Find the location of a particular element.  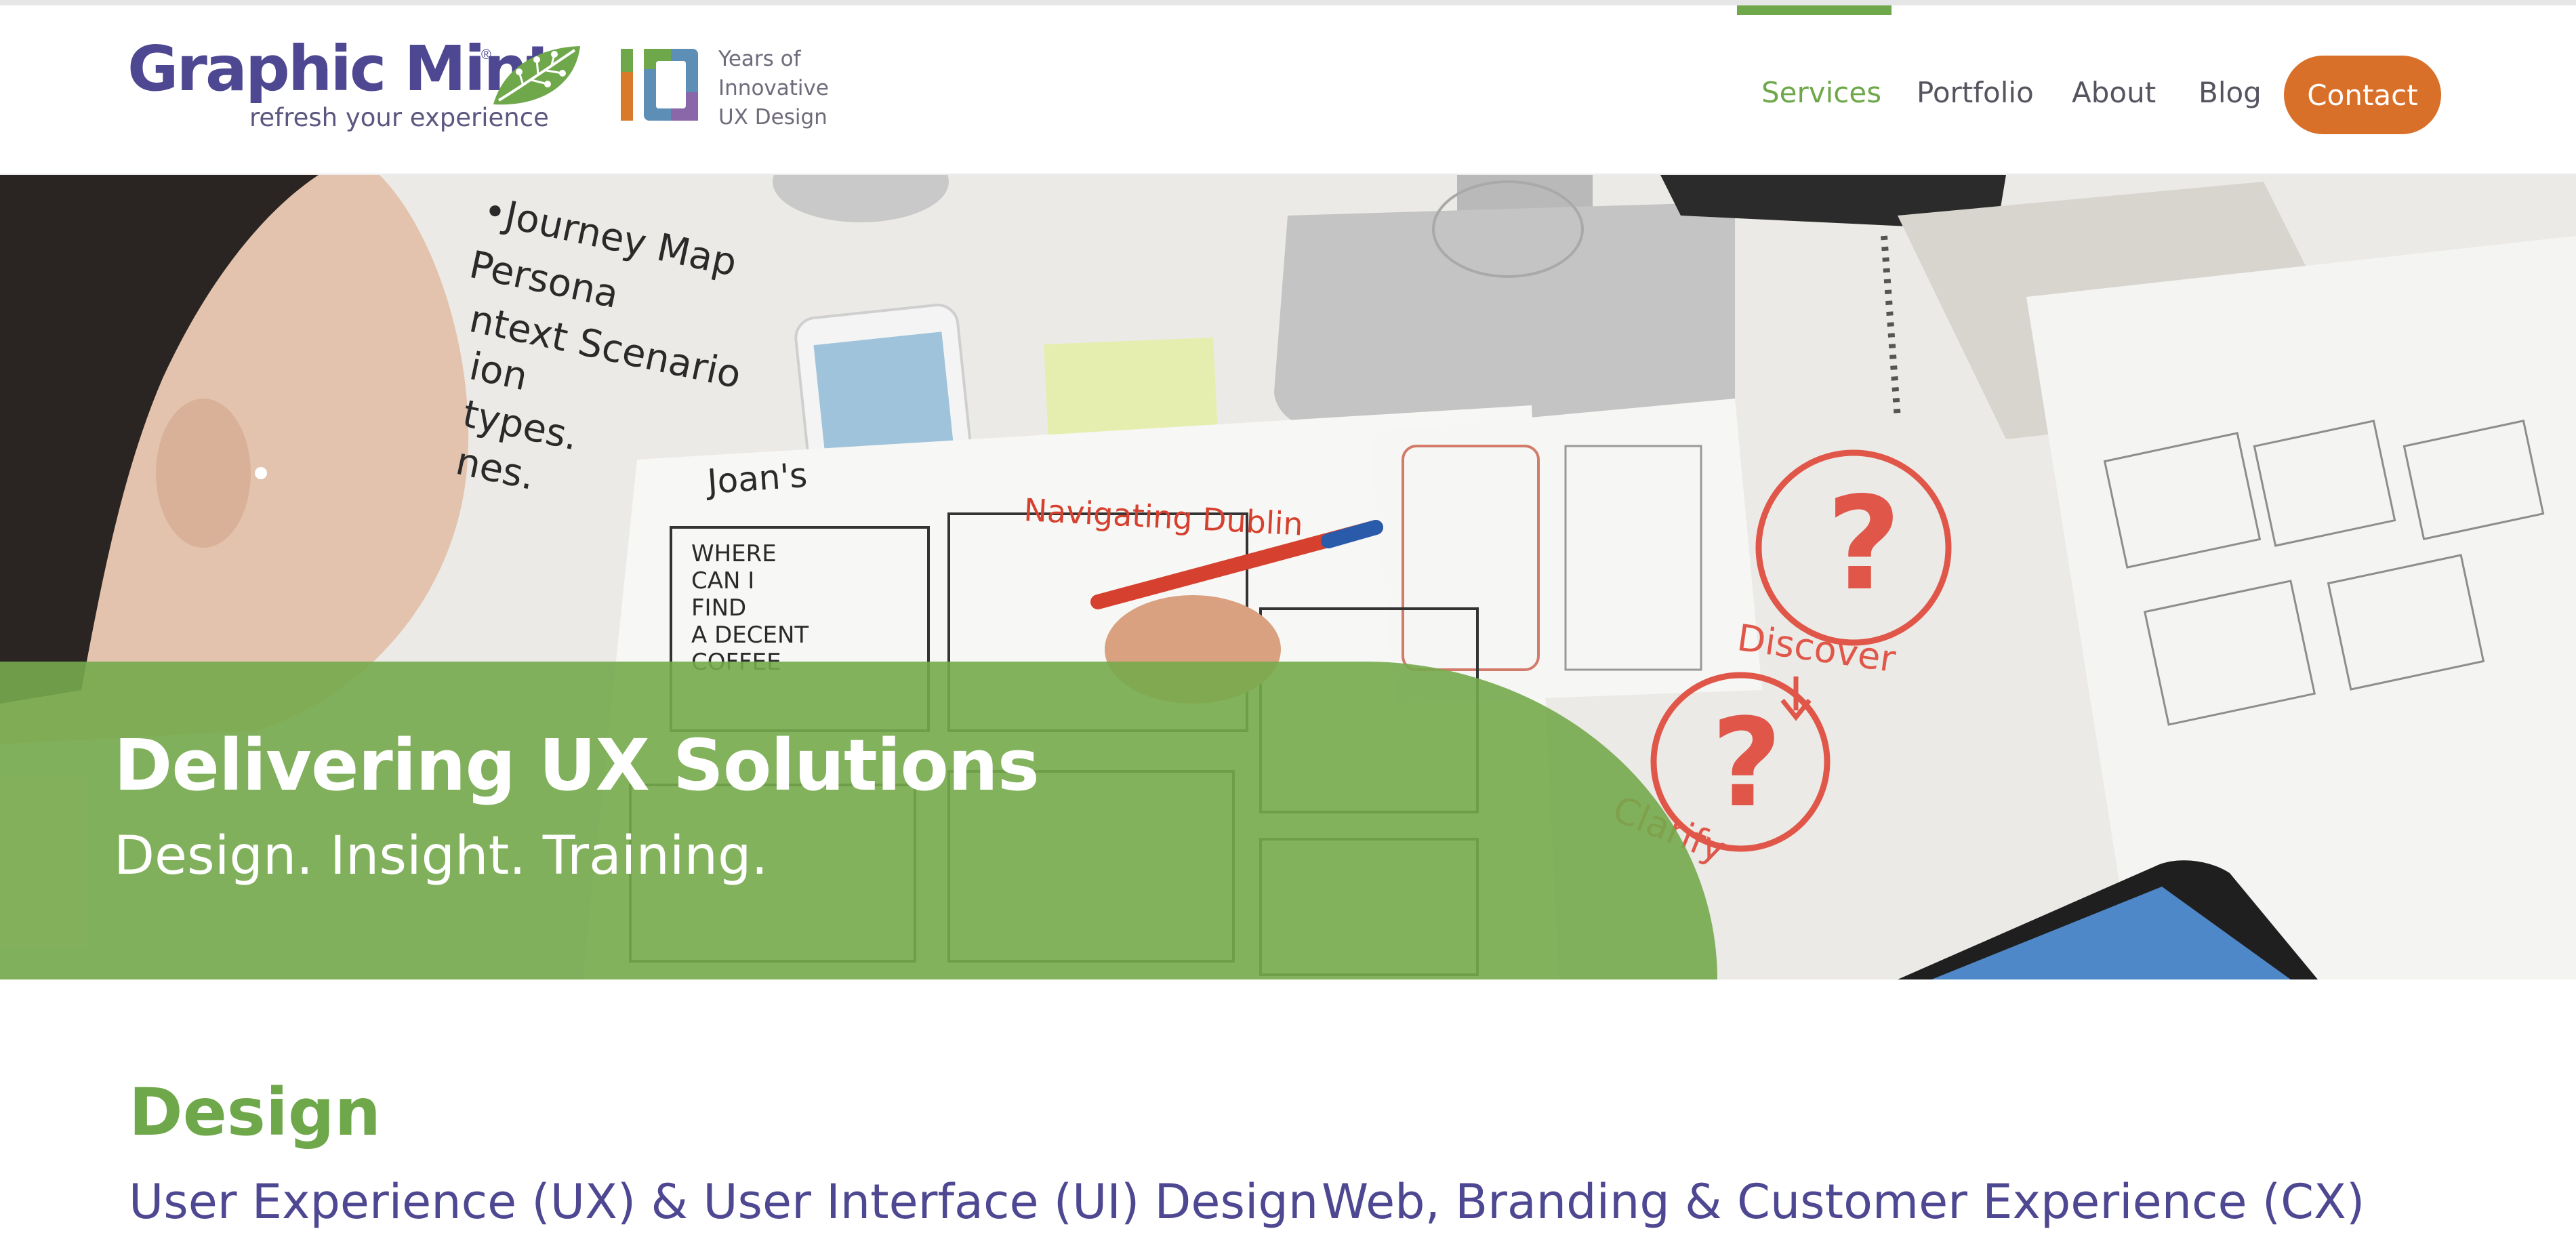

years-line-3: UX Design is located at coordinates (773, 117).